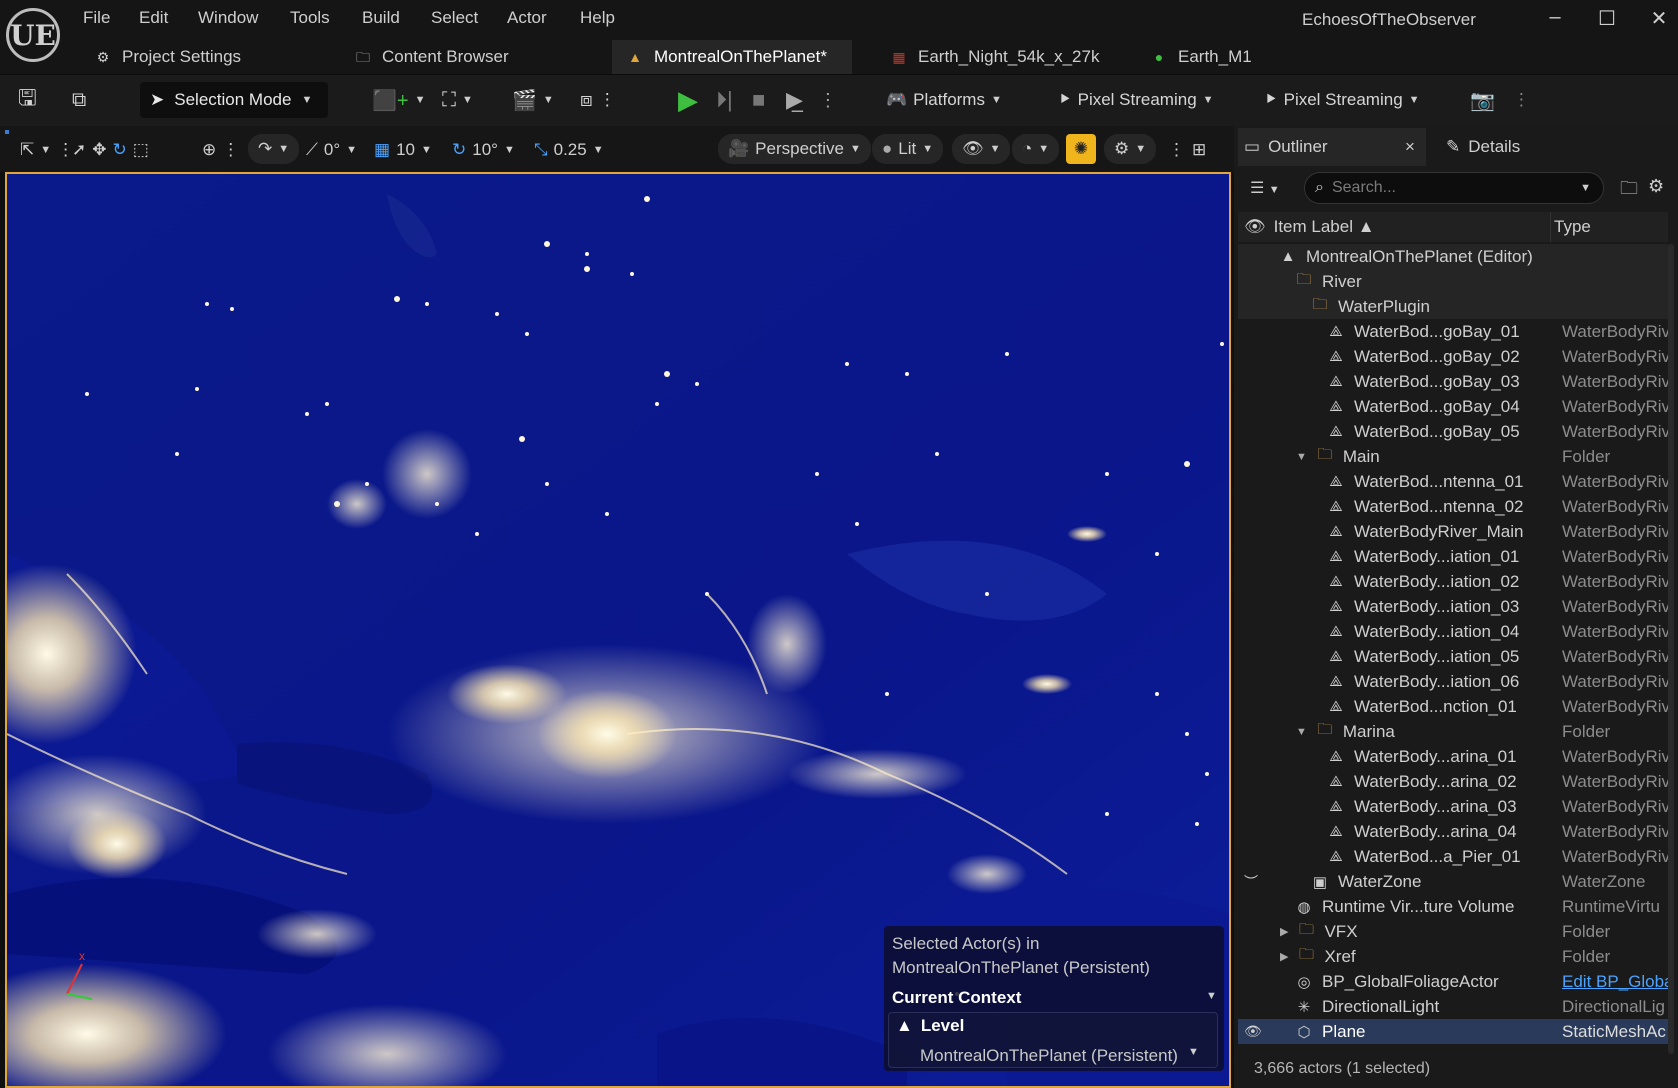  What do you see at coordinates (1453, 381) in the screenshot?
I see `outliner-row: ⟁ WaterBod...goBay_03 WaterBodyRiv` at bounding box center [1453, 381].